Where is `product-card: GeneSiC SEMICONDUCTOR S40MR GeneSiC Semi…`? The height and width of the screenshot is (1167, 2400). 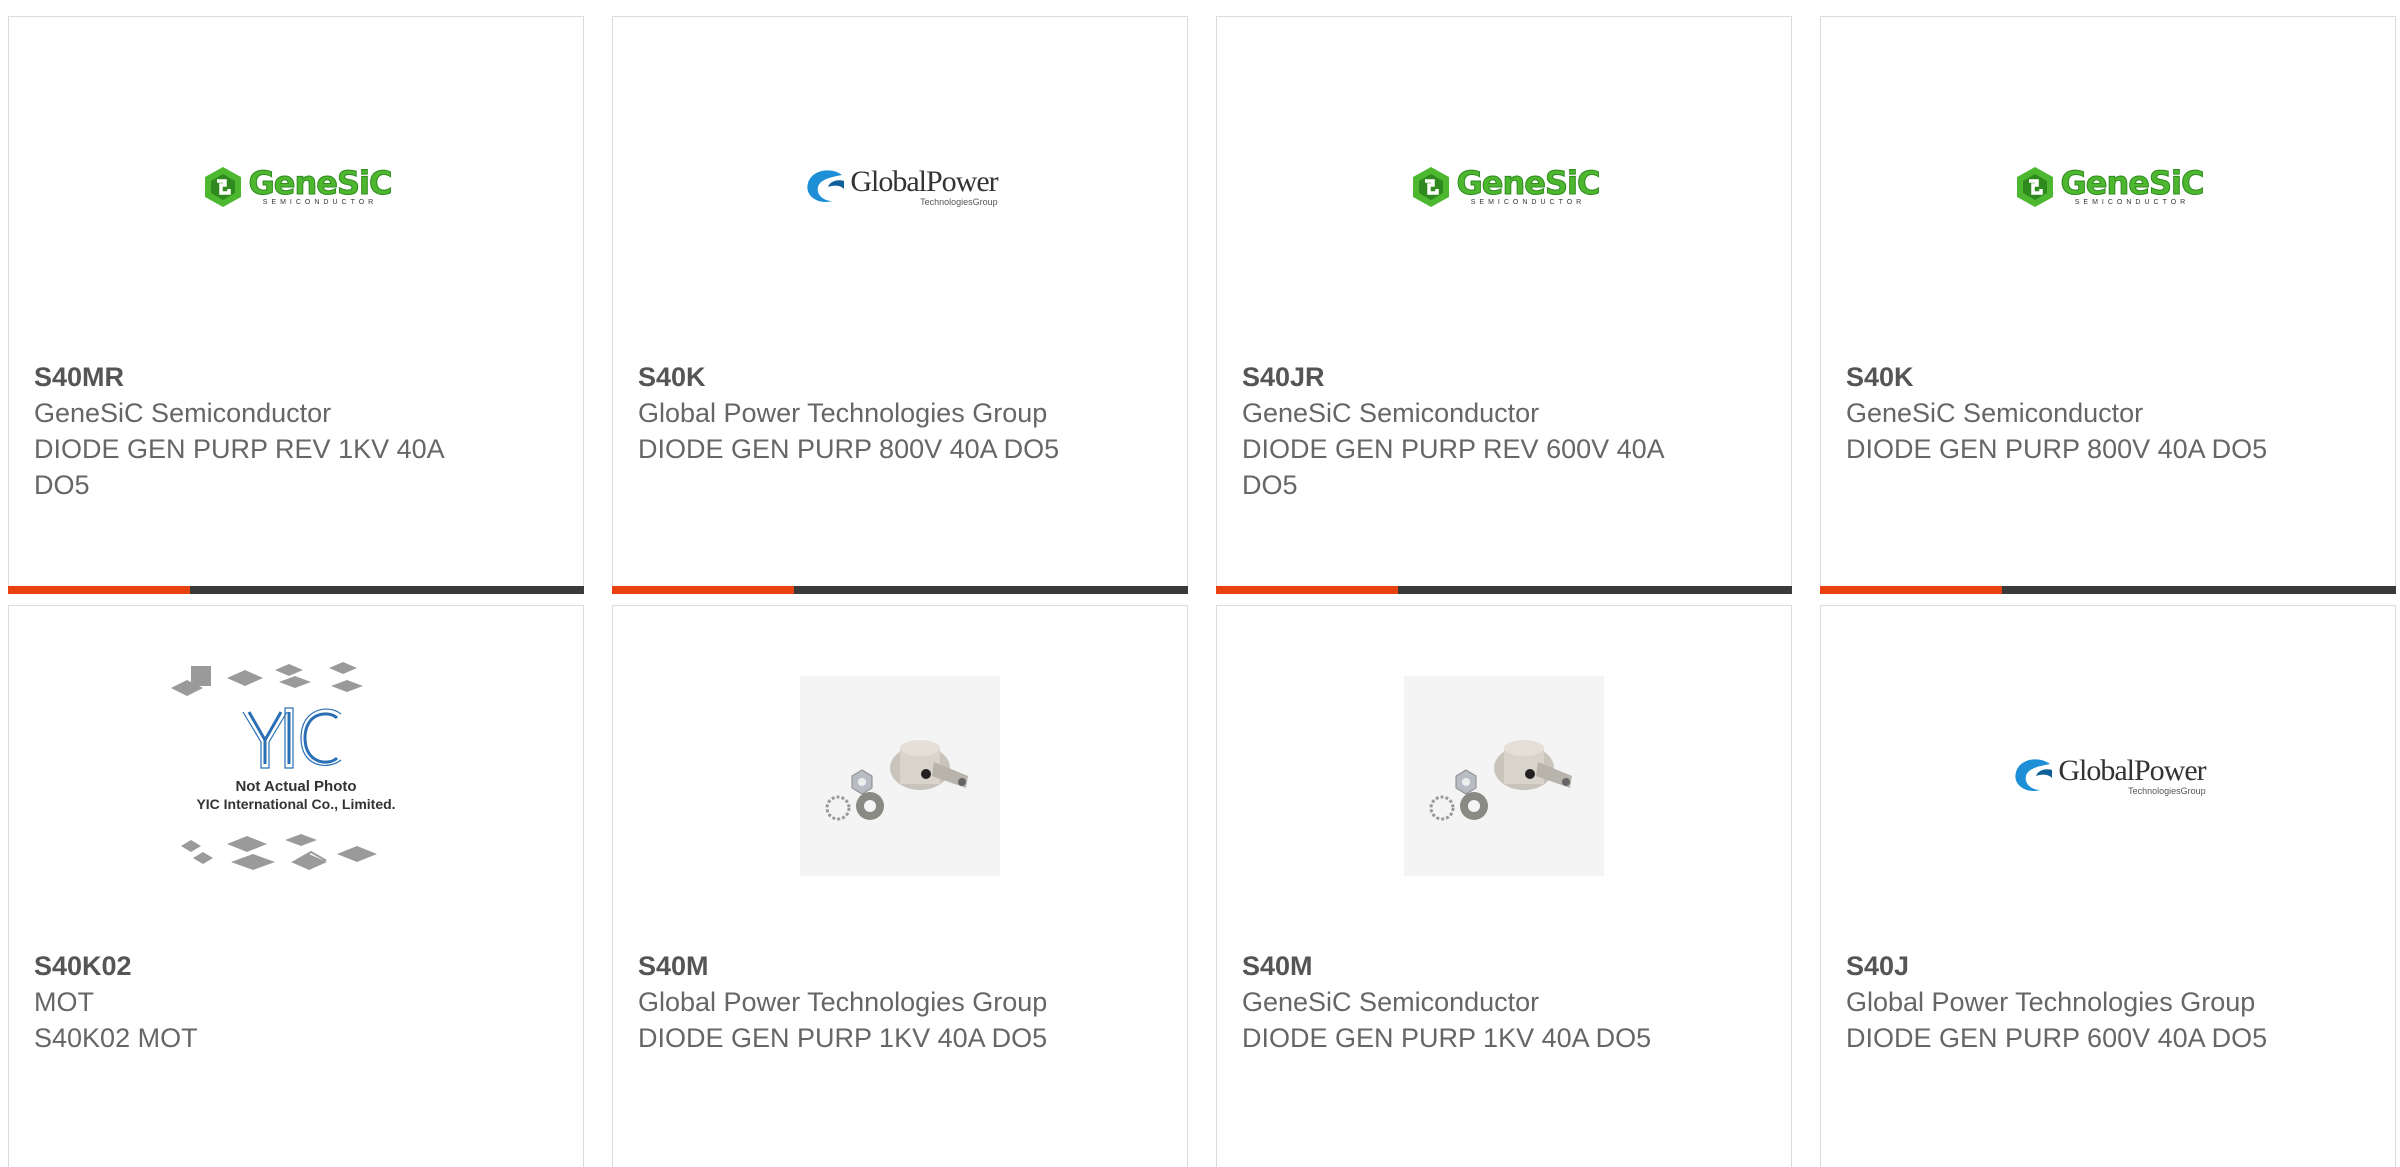
product-card: GeneSiC SEMICONDUCTOR S40MR GeneSiC Semi… is located at coordinates (296, 305).